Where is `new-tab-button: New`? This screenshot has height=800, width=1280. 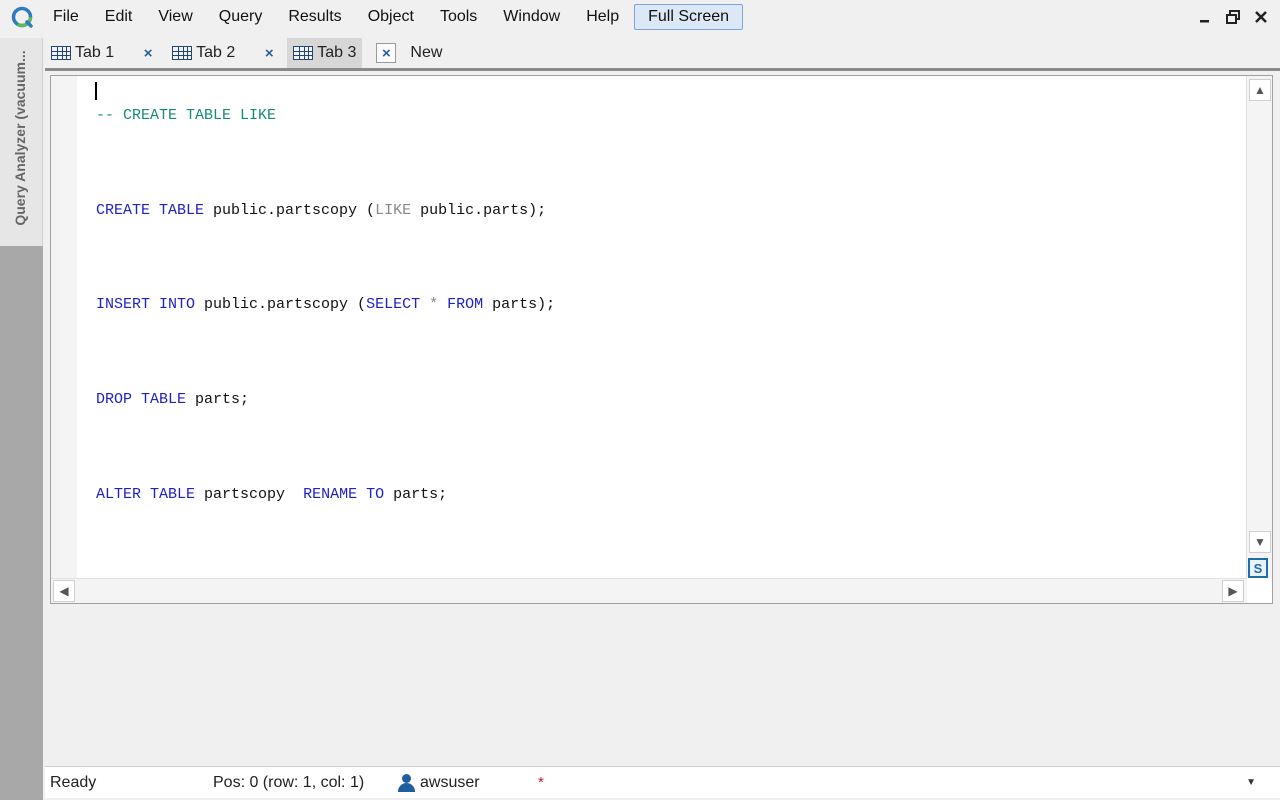
new-tab-button: New is located at coordinates (426, 53).